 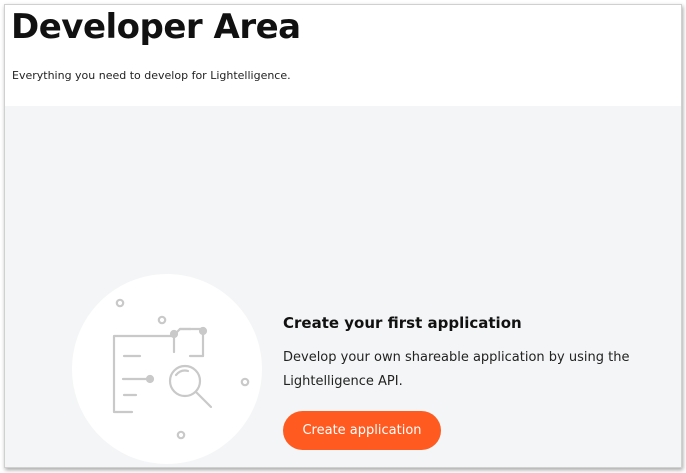 I want to click on page-title: Developer Area, so click(x=156, y=27).